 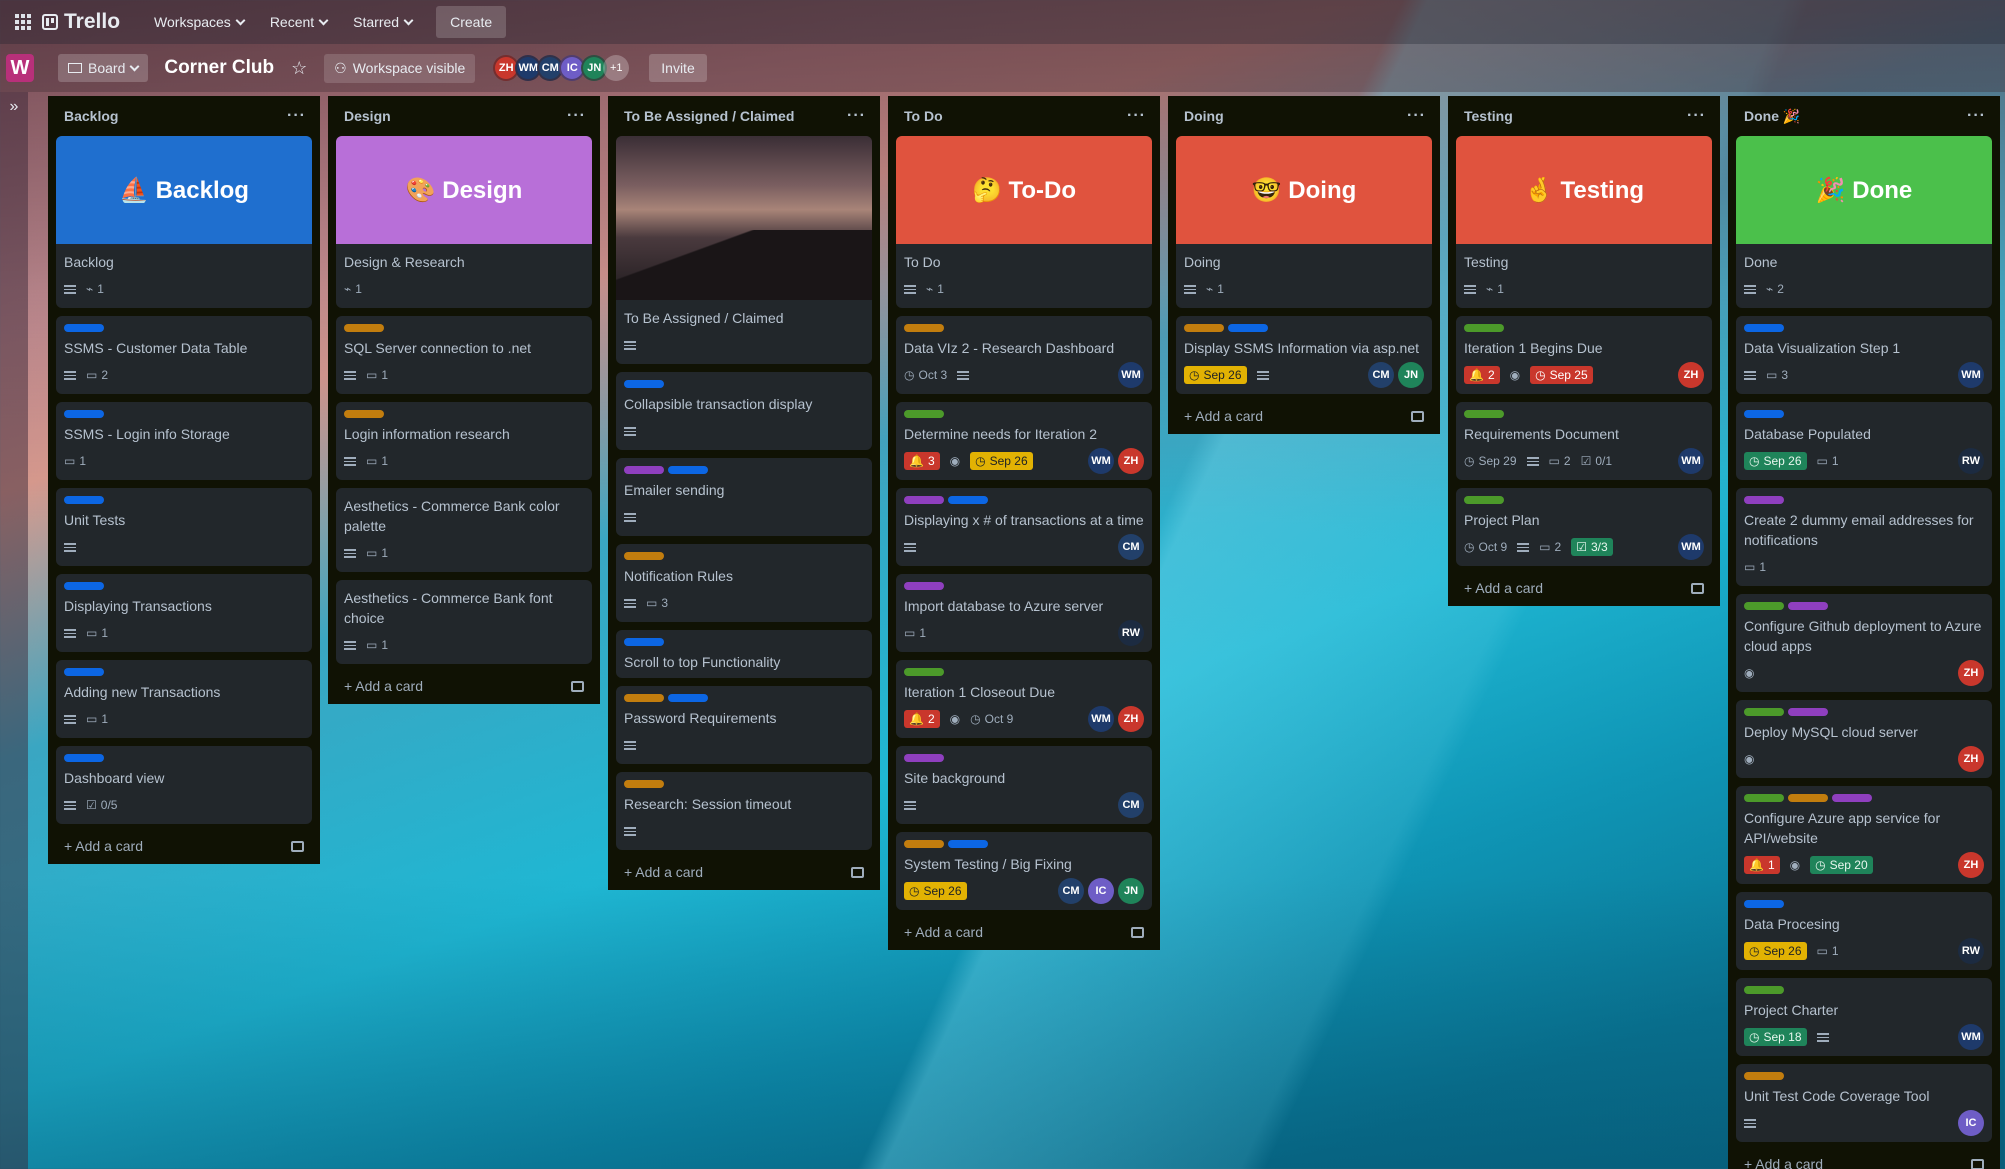 What do you see at coordinates (1864, 739) in the screenshot?
I see `card: Deploy MySQL cloud server ◉ ZH` at bounding box center [1864, 739].